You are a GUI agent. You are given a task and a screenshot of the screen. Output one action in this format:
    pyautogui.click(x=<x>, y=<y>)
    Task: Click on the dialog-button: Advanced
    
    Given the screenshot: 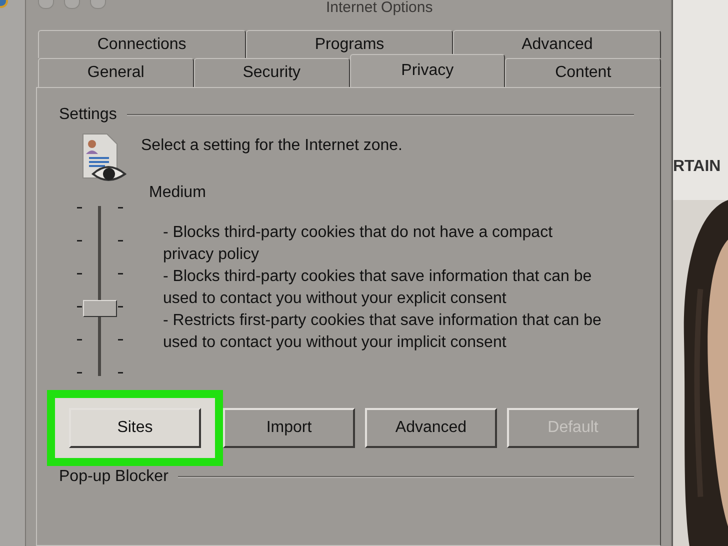 What is the action you would take?
    pyautogui.click(x=431, y=428)
    